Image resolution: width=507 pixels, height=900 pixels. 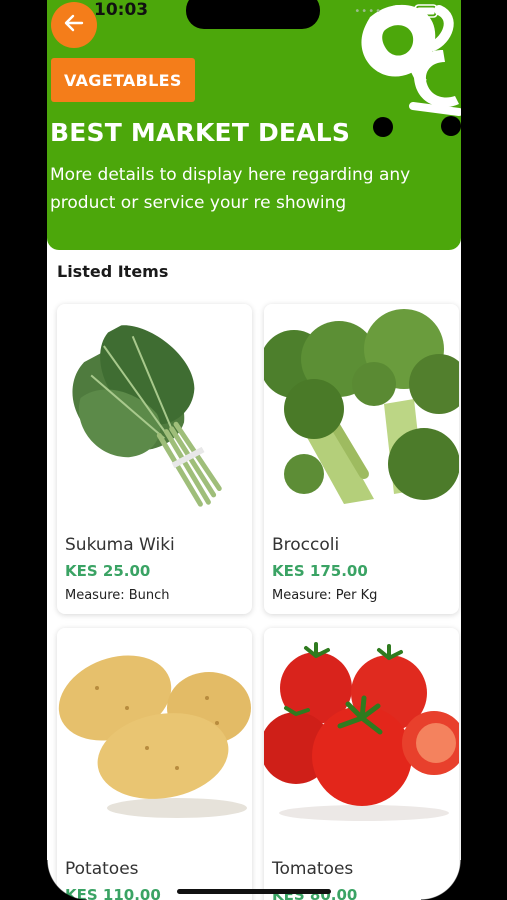 What do you see at coordinates (320, 571) in the screenshot?
I see `product-price: KES 175.00` at bounding box center [320, 571].